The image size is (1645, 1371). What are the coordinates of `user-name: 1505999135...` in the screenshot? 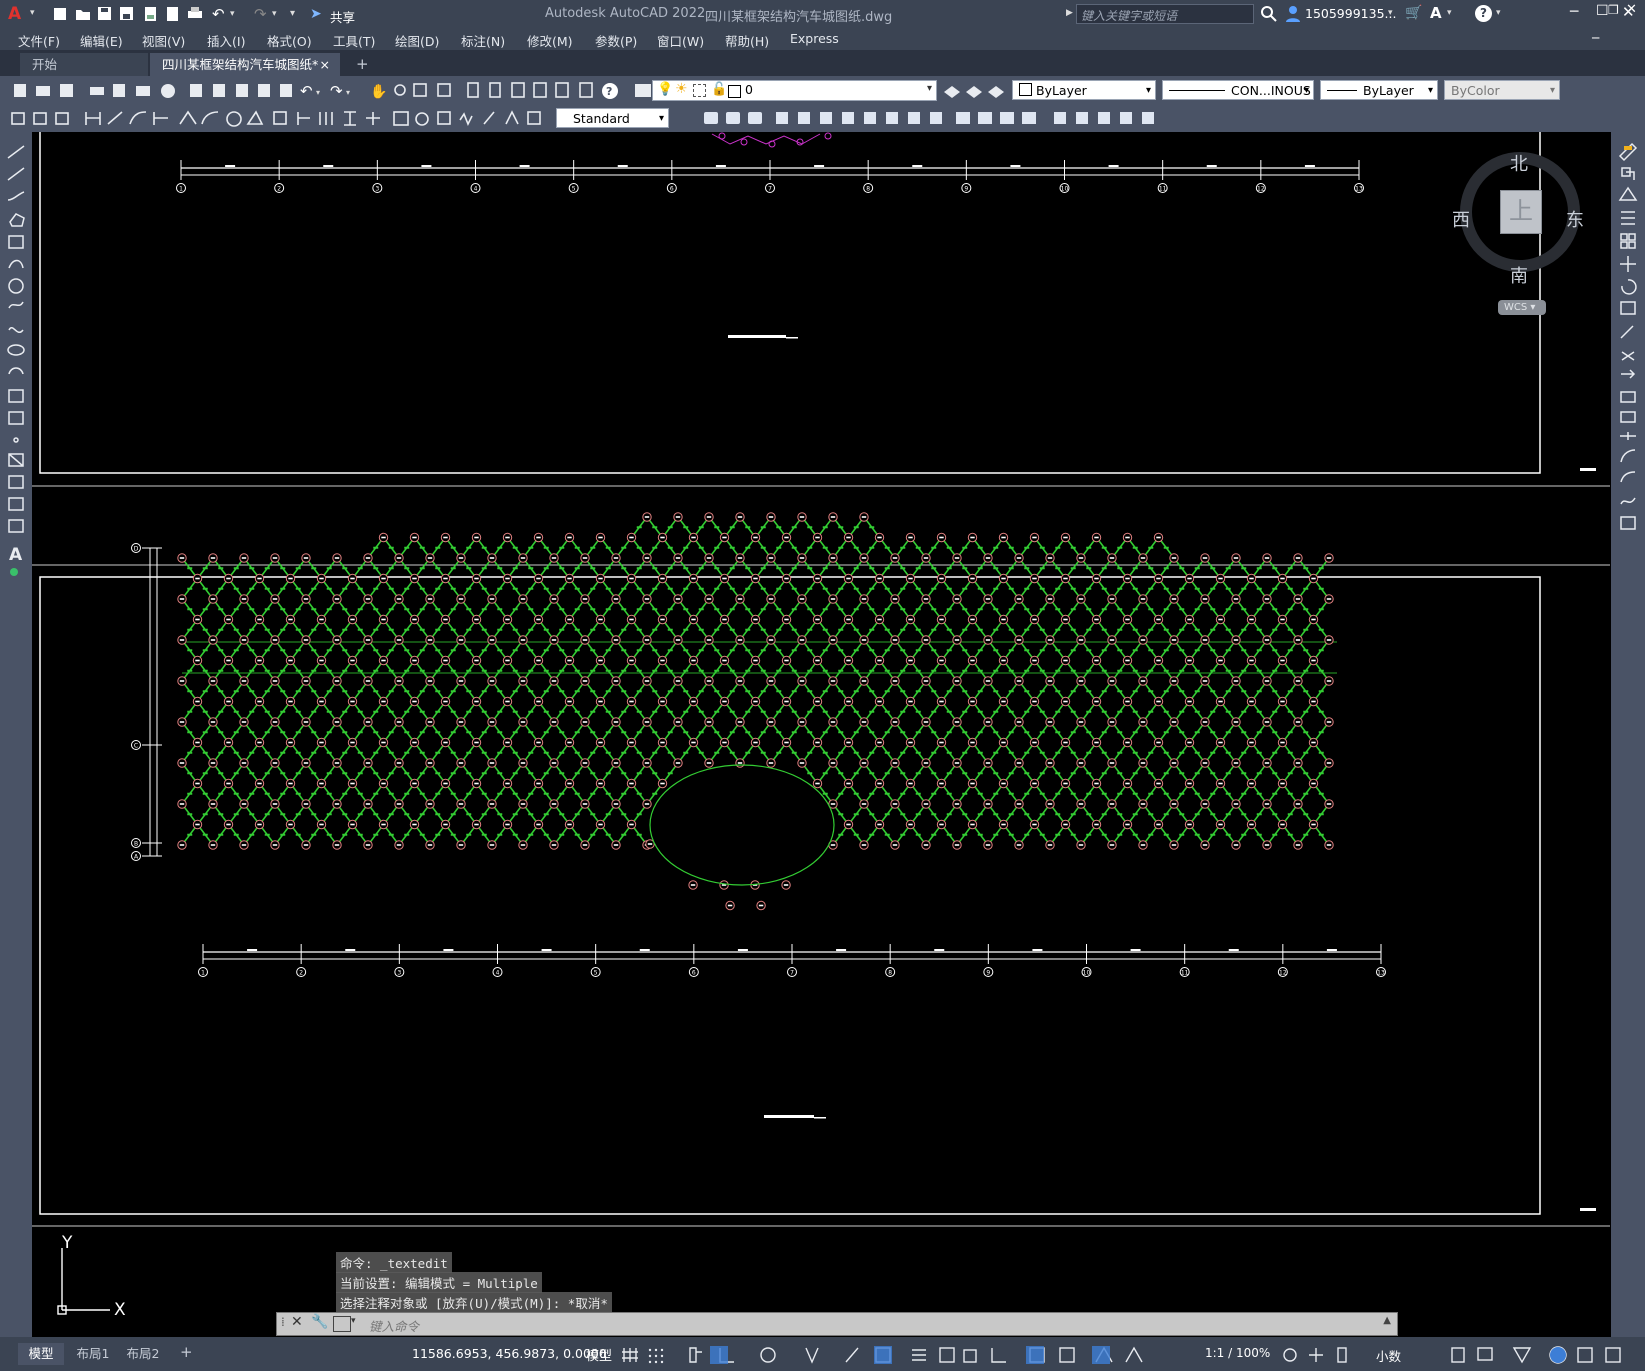 It's located at (1350, 13).